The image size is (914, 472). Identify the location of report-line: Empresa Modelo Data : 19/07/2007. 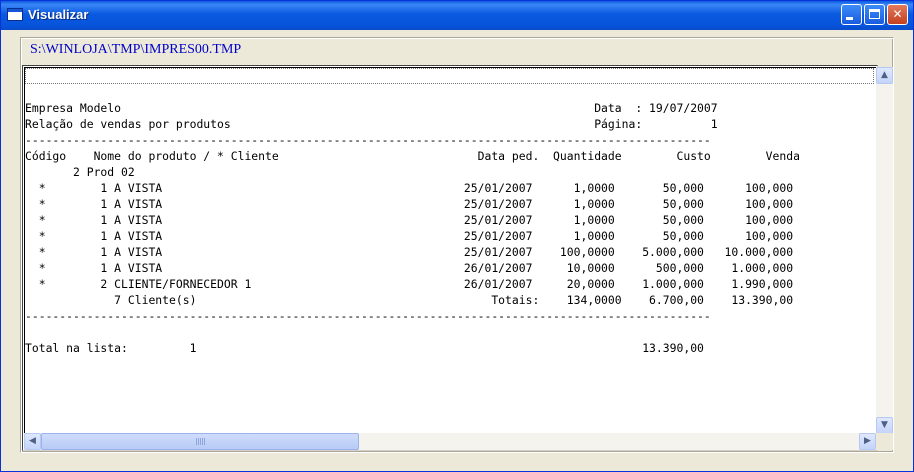
(371, 108).